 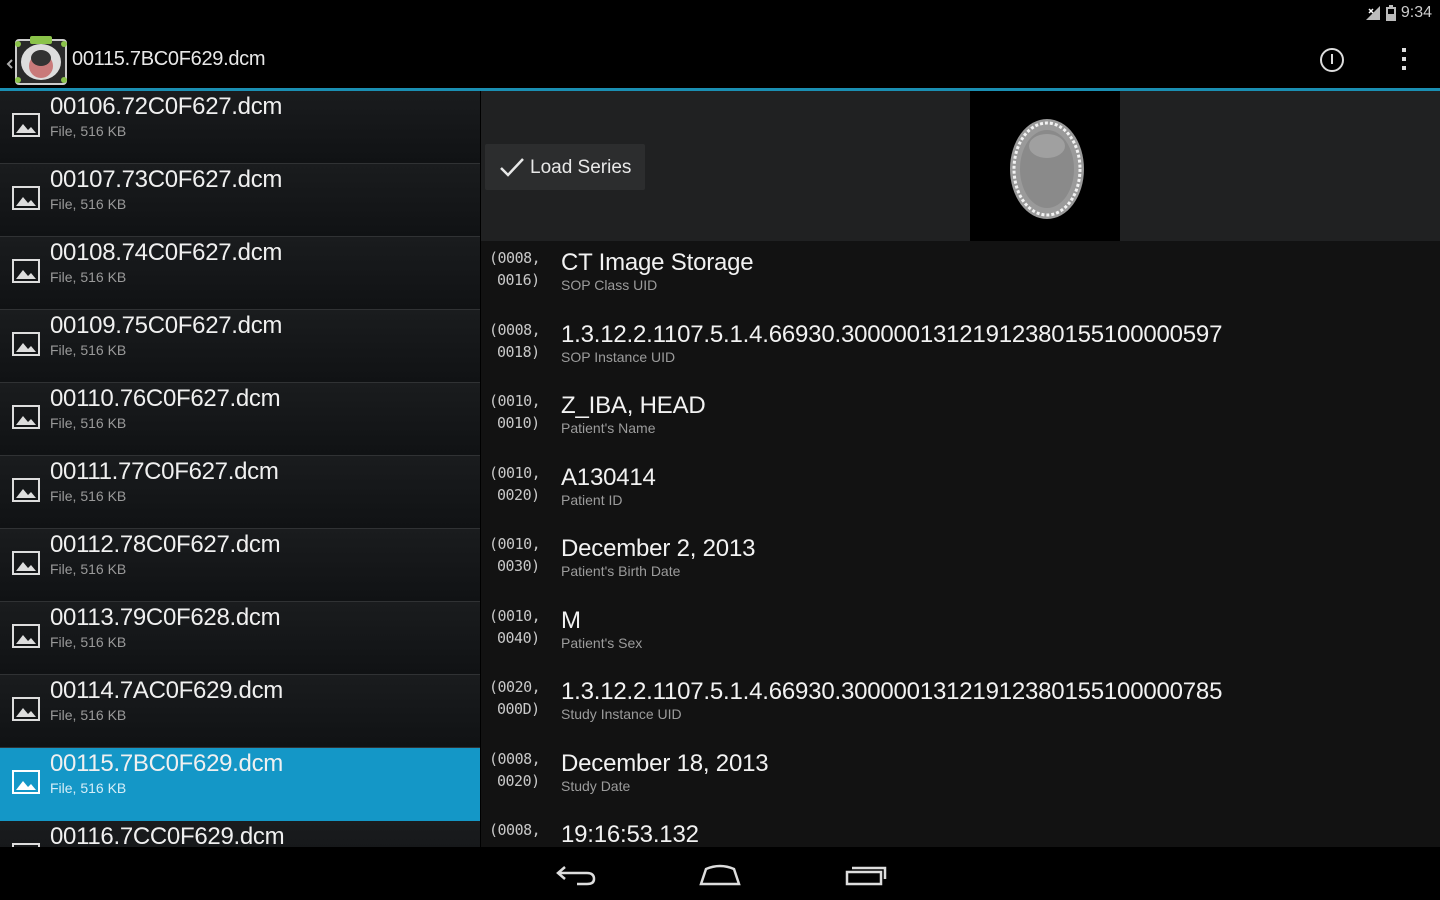 I want to click on ct-head-thumbnail, so click(x=1045, y=166).